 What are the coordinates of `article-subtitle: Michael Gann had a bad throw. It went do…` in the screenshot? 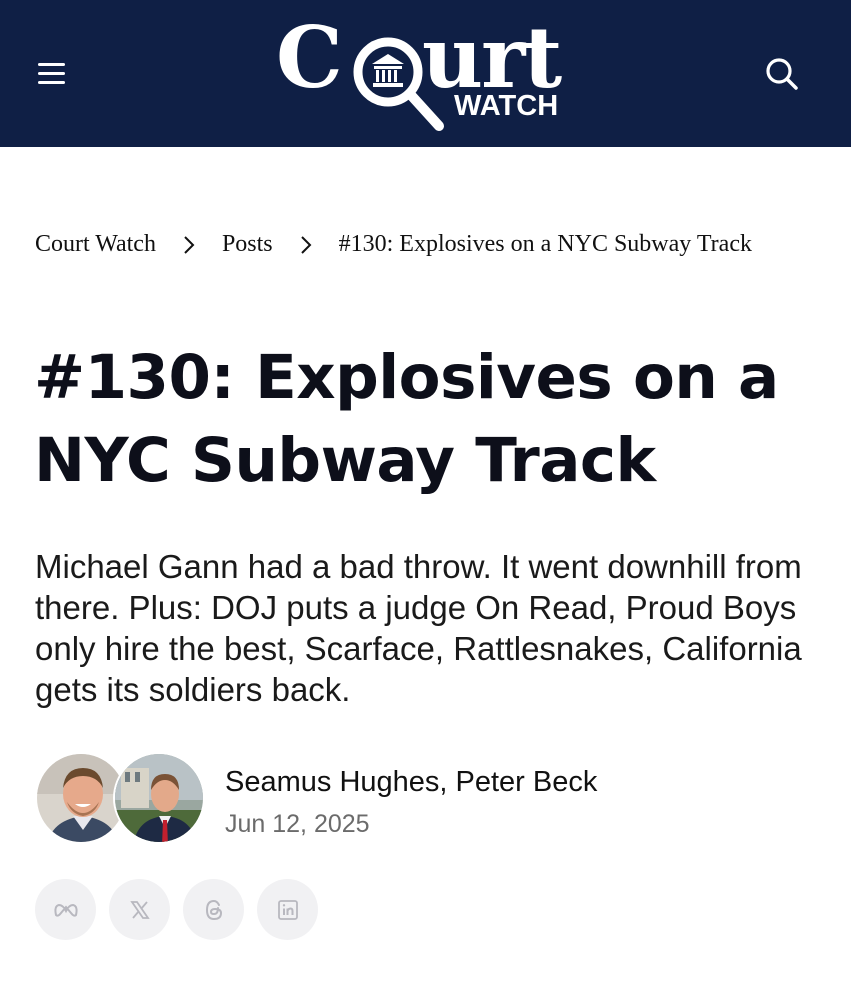 It's located at (418, 628).